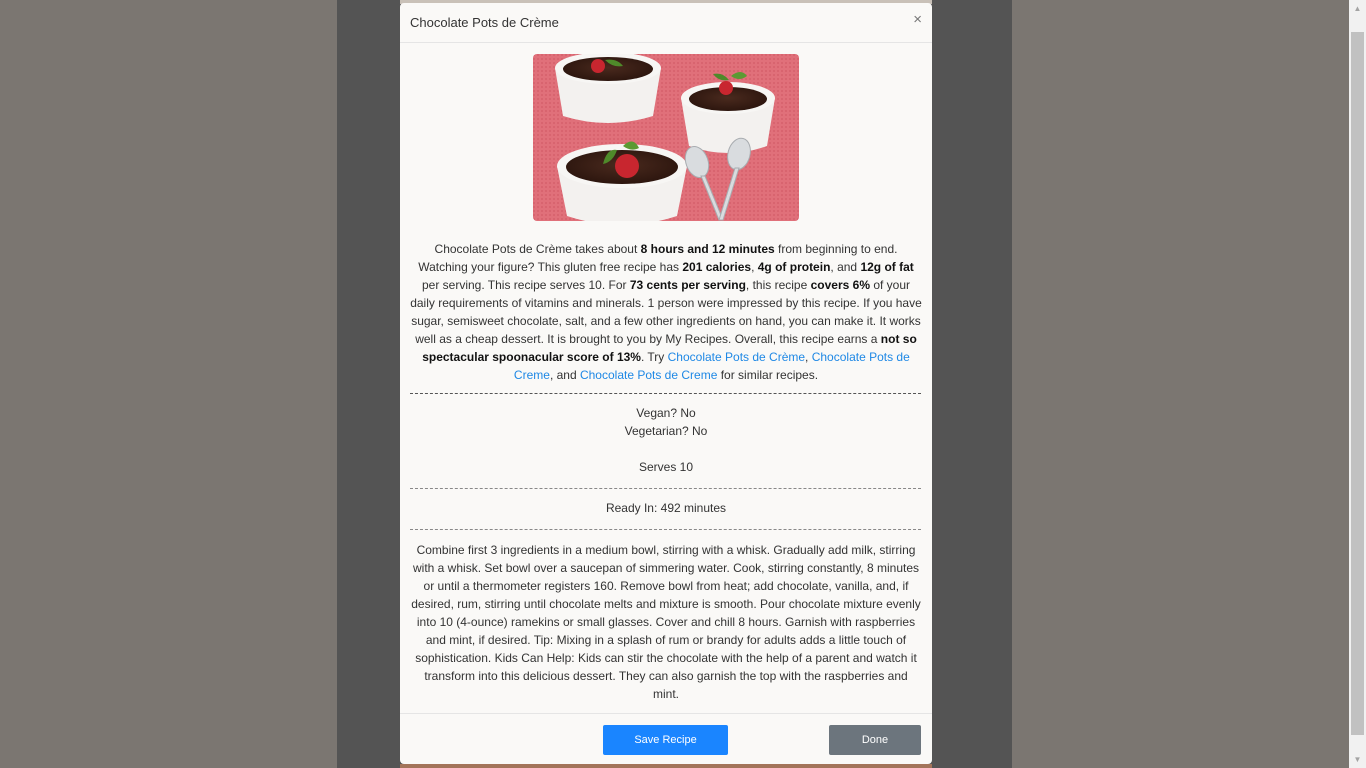 The image size is (1366, 768). What do you see at coordinates (484, 22) in the screenshot?
I see `modal-title: Chocolate Pots de Crème` at bounding box center [484, 22].